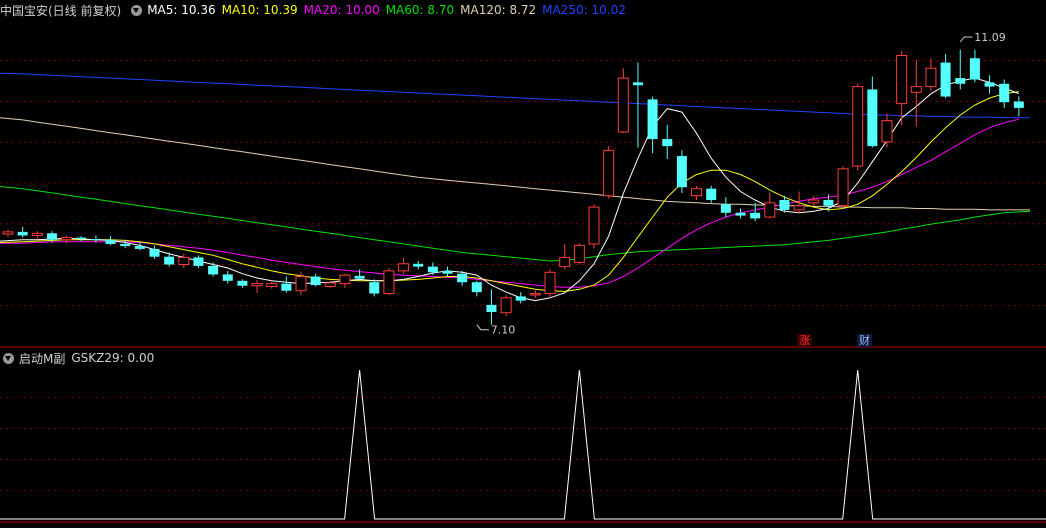 This screenshot has height=528, width=1046. I want to click on cai-tag: 财, so click(864, 340).